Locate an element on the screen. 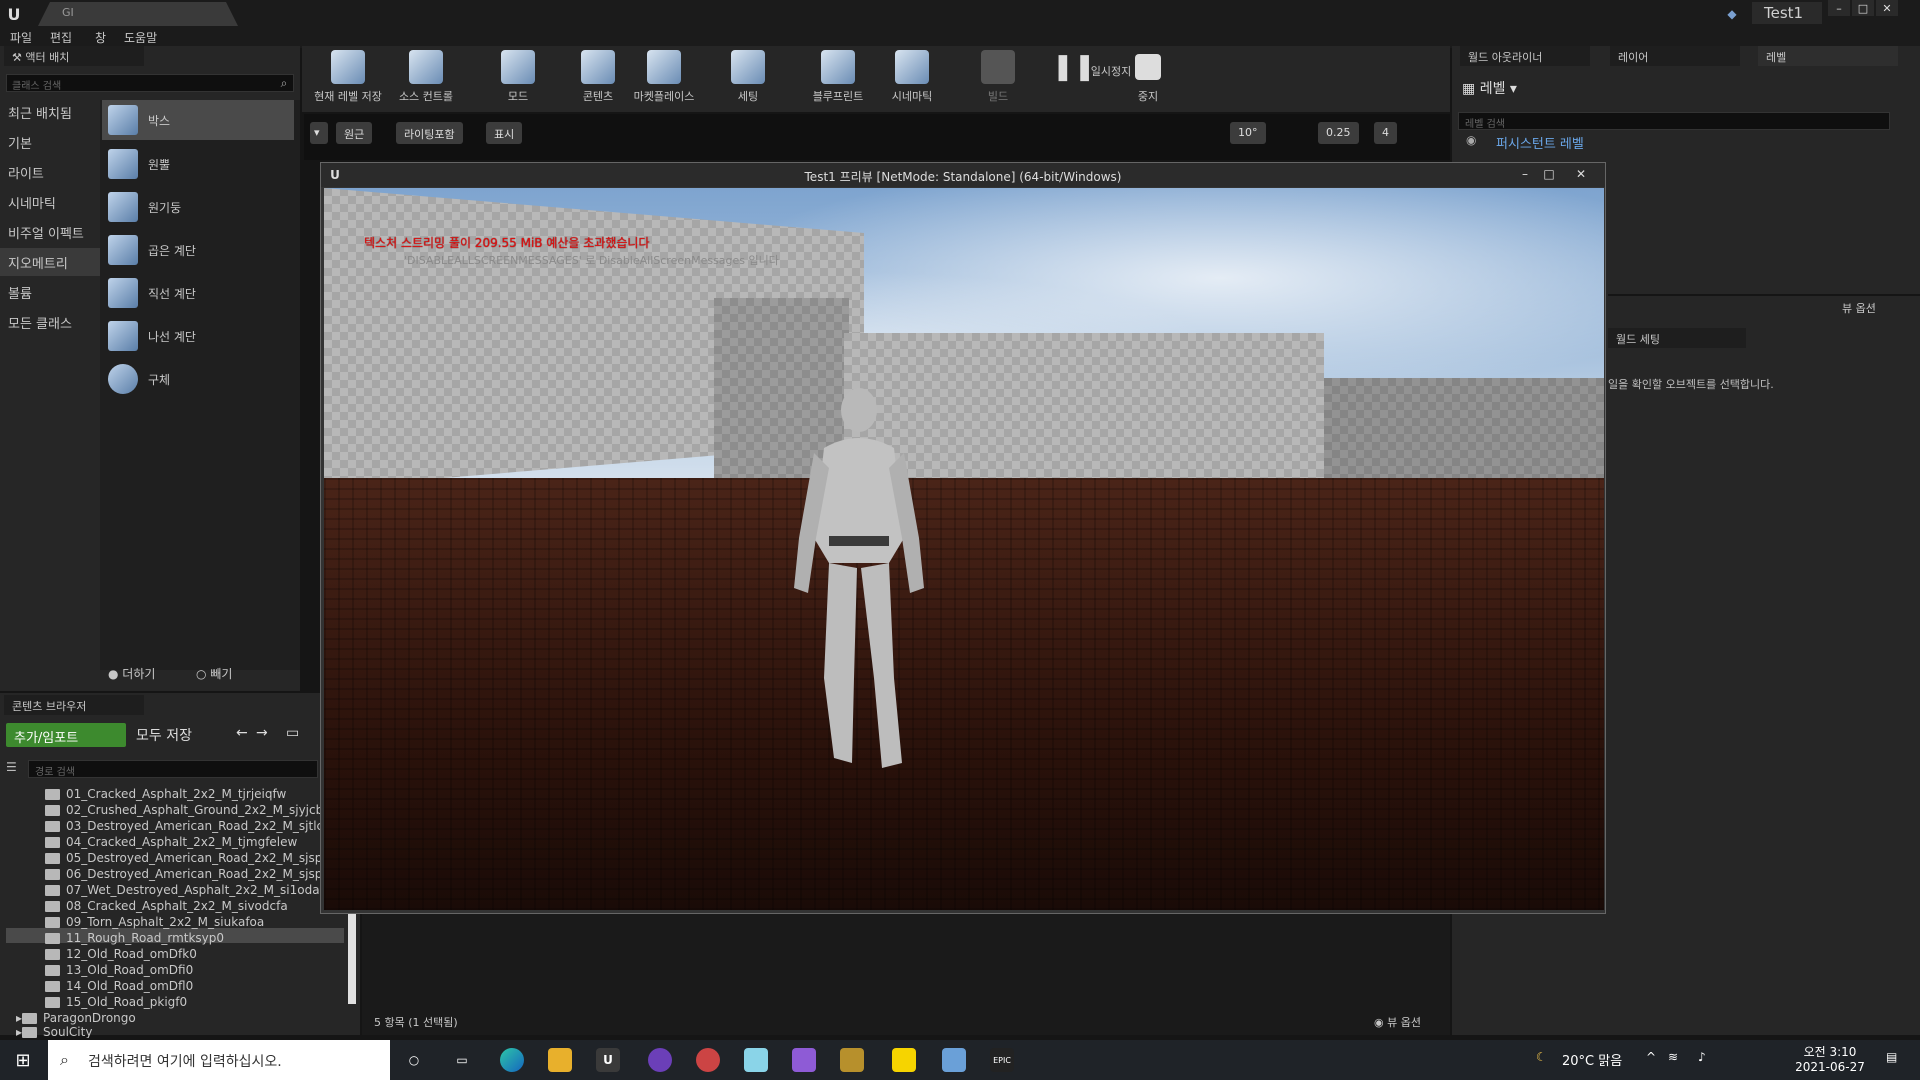  save-level-button: 현재 레벨 저장 is located at coordinates (348, 79).